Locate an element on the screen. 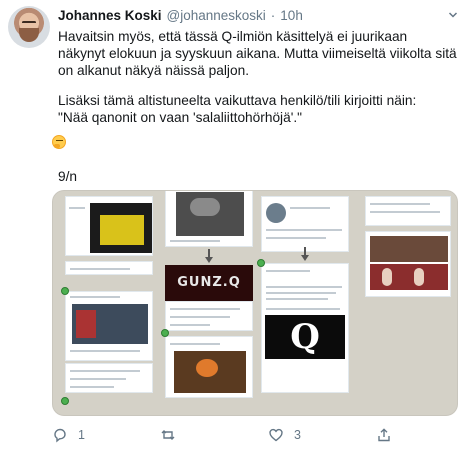 The image size is (468, 449). like-button: 3 is located at coordinates (284, 435).